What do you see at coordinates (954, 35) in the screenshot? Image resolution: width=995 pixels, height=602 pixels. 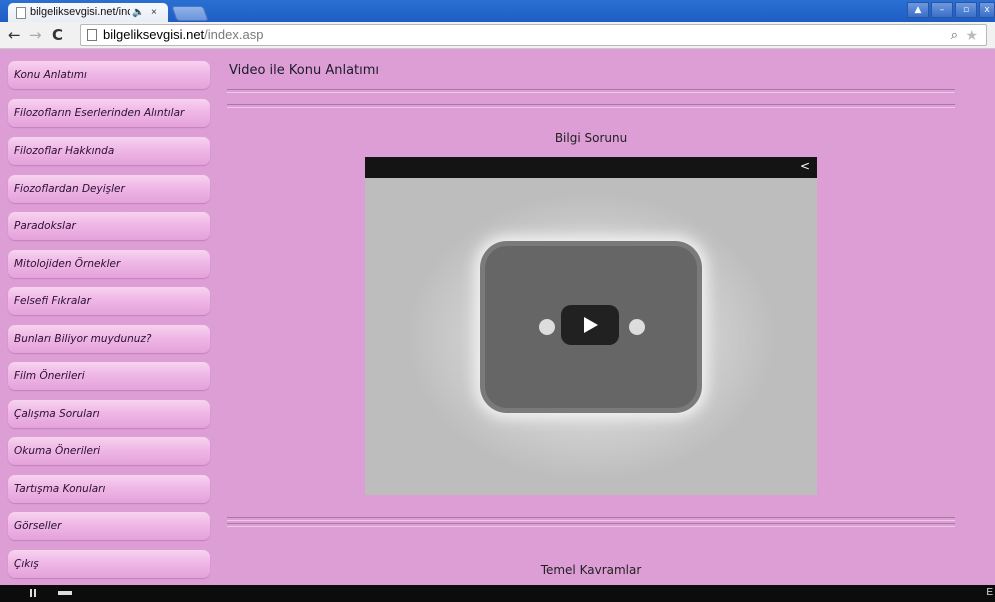 I see `search-icon: ⌕` at bounding box center [954, 35].